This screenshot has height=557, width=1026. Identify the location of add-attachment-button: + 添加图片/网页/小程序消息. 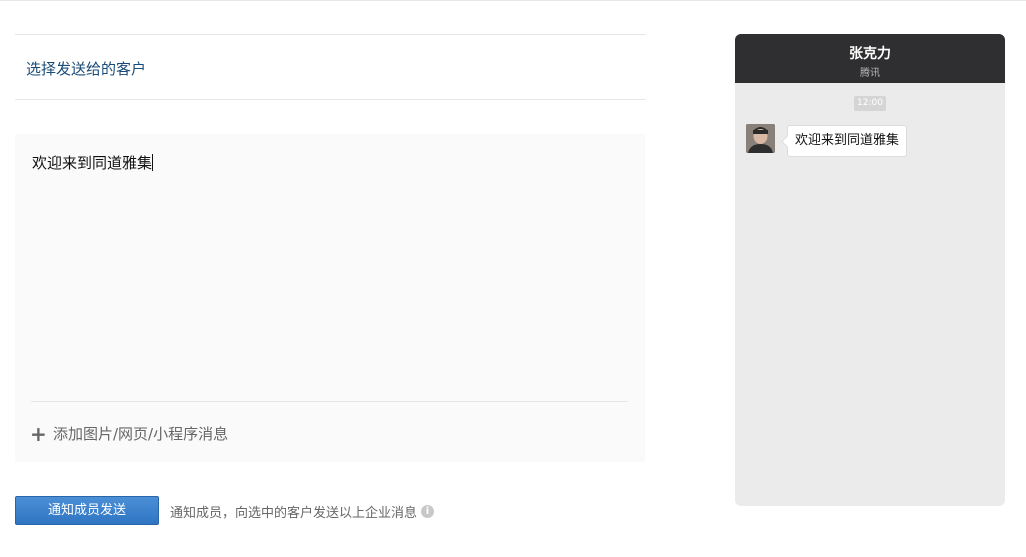
(129, 433).